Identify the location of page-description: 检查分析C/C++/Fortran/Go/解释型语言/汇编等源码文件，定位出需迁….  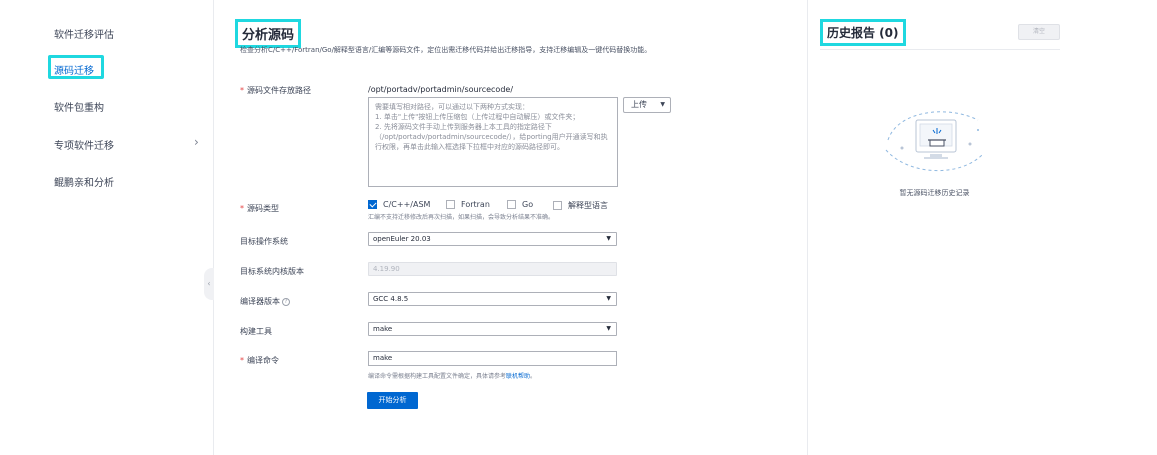
(446, 50).